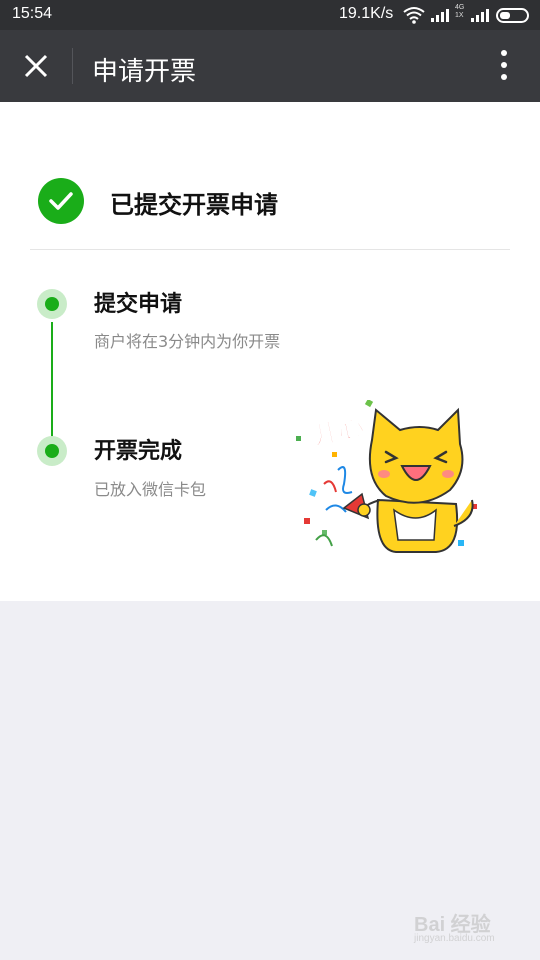  Describe the element at coordinates (270, 66) in the screenshot. I see `navbar: 申请开票` at that location.